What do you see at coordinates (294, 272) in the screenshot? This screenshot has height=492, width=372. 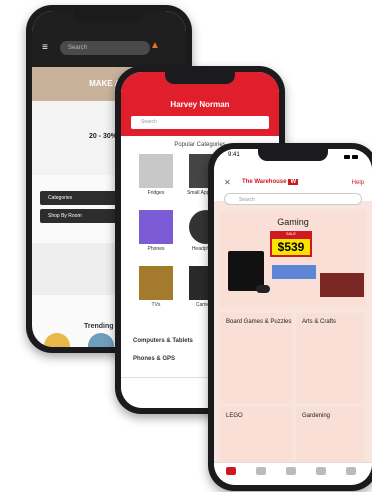 I see `accessories-image` at bounding box center [294, 272].